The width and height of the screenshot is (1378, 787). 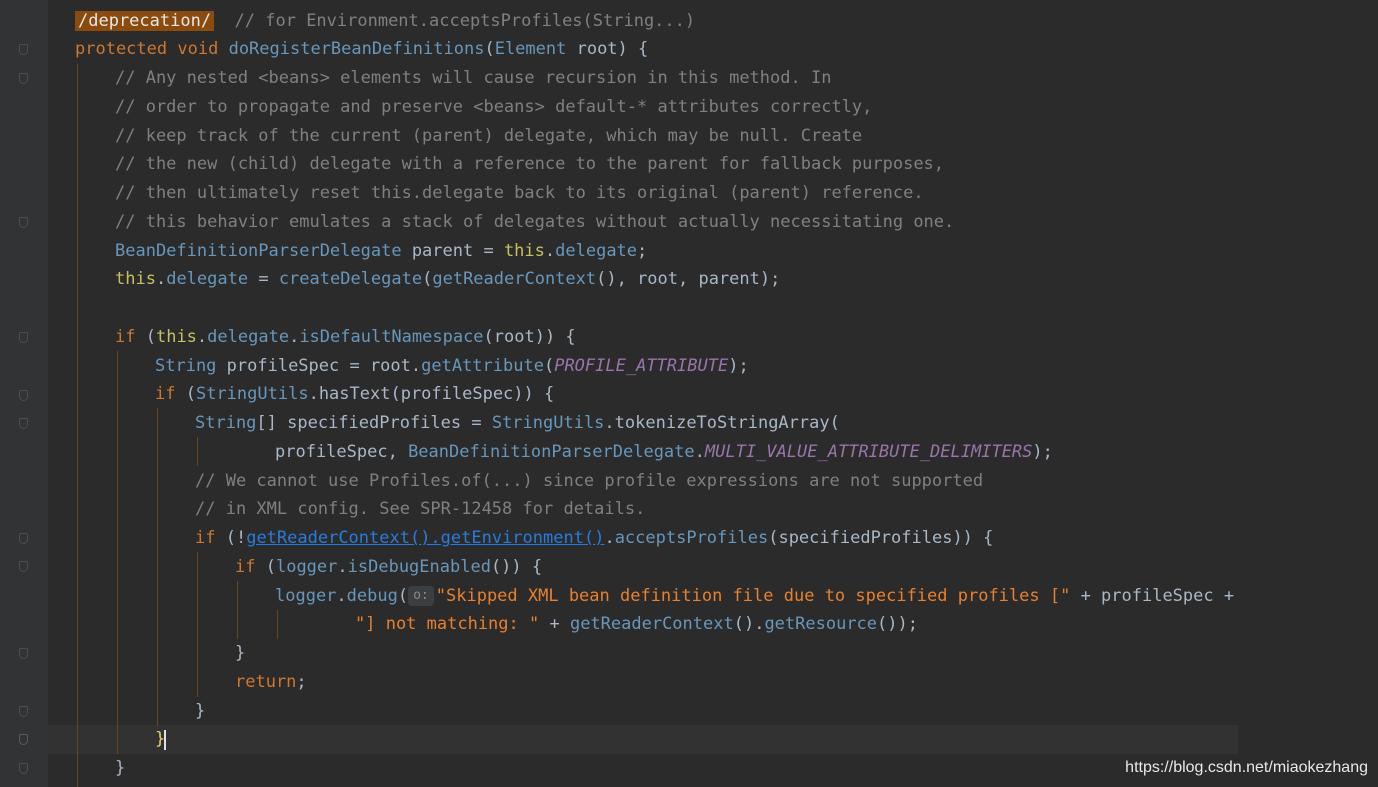 What do you see at coordinates (749, 624) in the screenshot?
I see `punctuation: ().` at bounding box center [749, 624].